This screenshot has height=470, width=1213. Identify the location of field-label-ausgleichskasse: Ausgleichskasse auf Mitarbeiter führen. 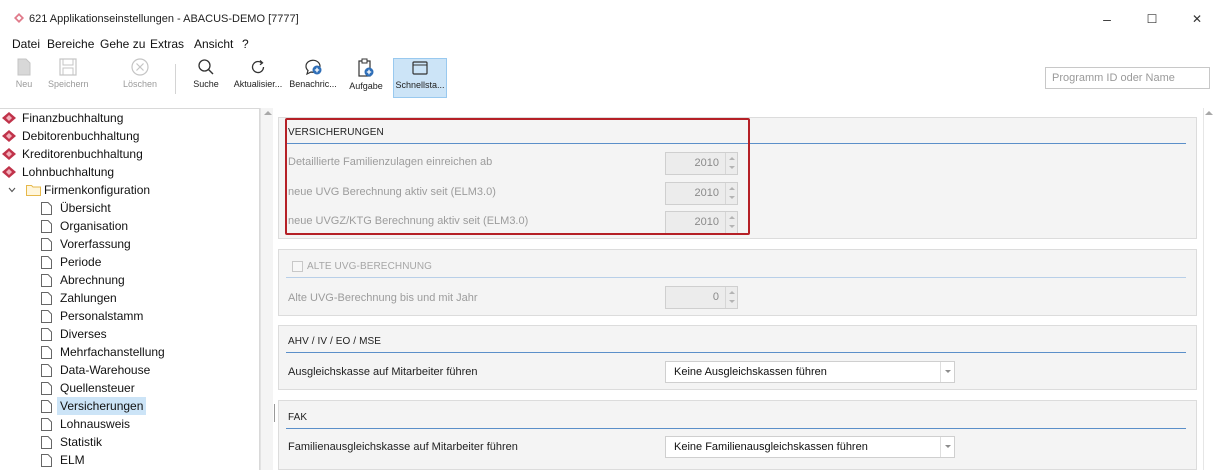
(383, 372).